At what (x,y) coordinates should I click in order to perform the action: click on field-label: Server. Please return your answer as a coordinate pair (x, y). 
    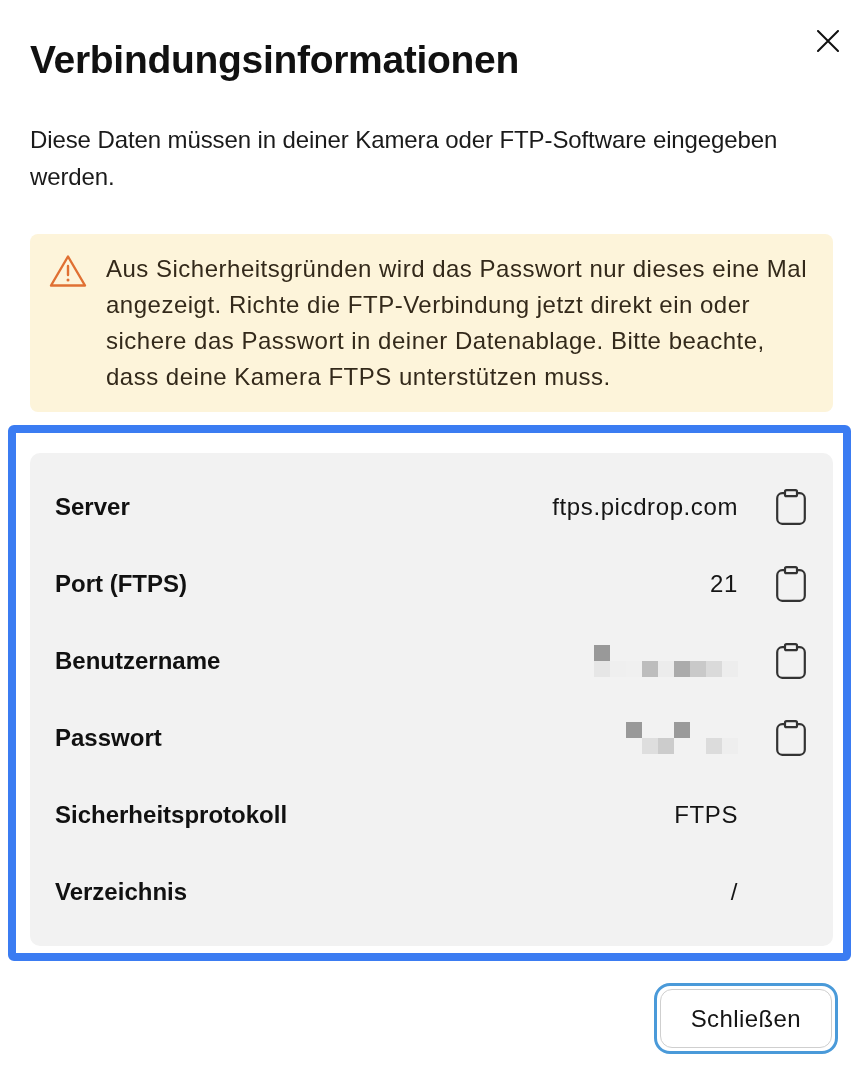
    Looking at the image, I should click on (92, 506).